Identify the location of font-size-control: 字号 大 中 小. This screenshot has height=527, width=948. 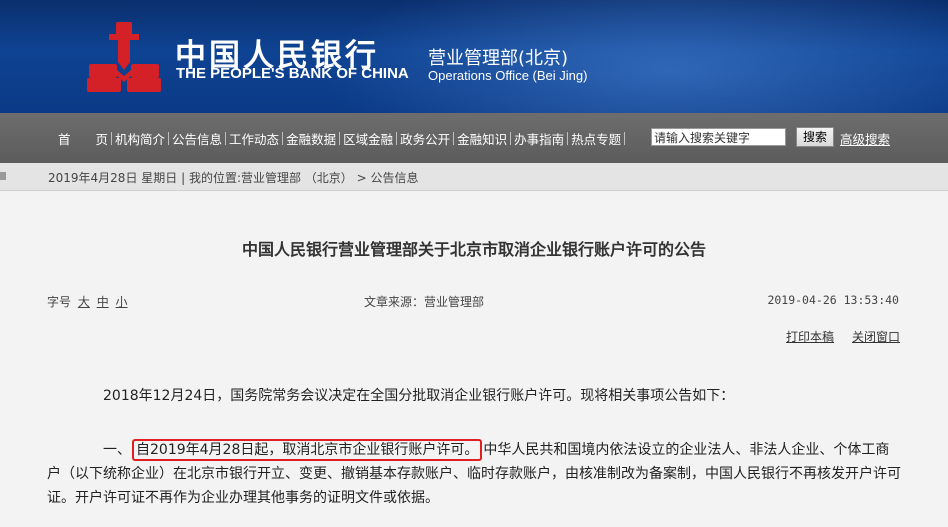
(87, 301).